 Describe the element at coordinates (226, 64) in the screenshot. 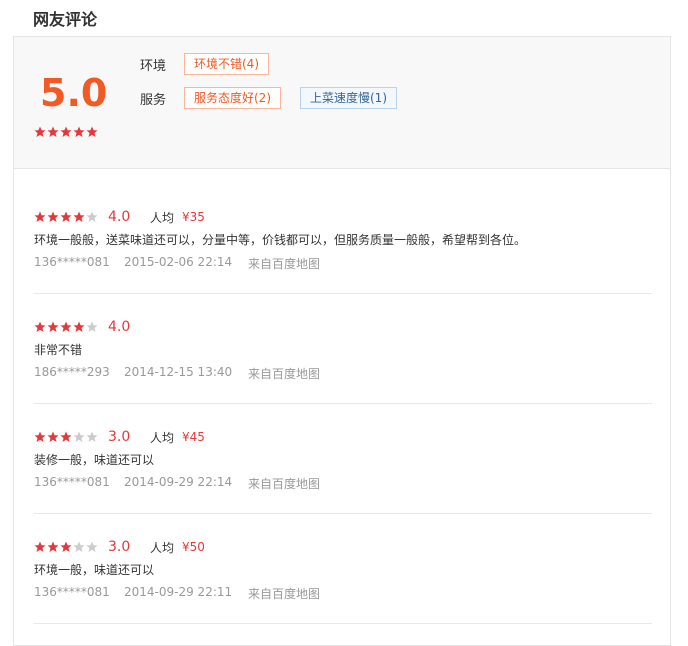

I see `tag-environment-good: 环境不错(4)` at that location.